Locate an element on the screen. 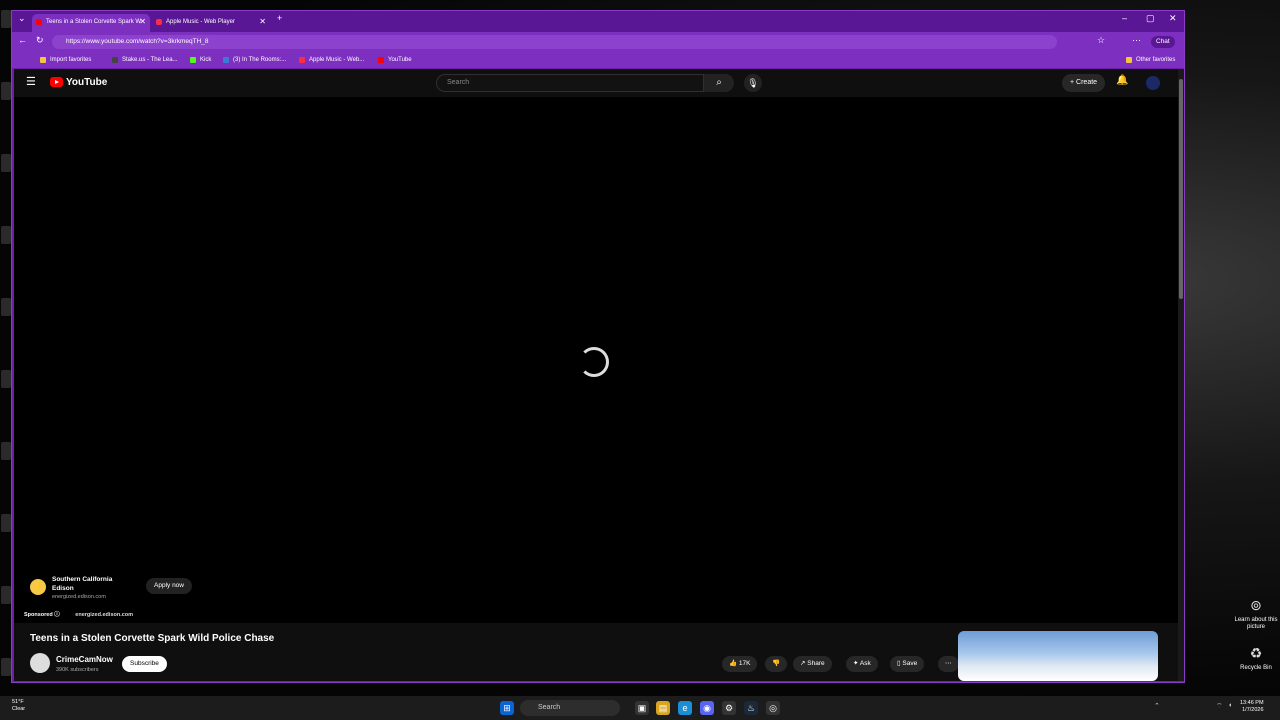  apply-now-button: Apply now is located at coordinates (169, 586).